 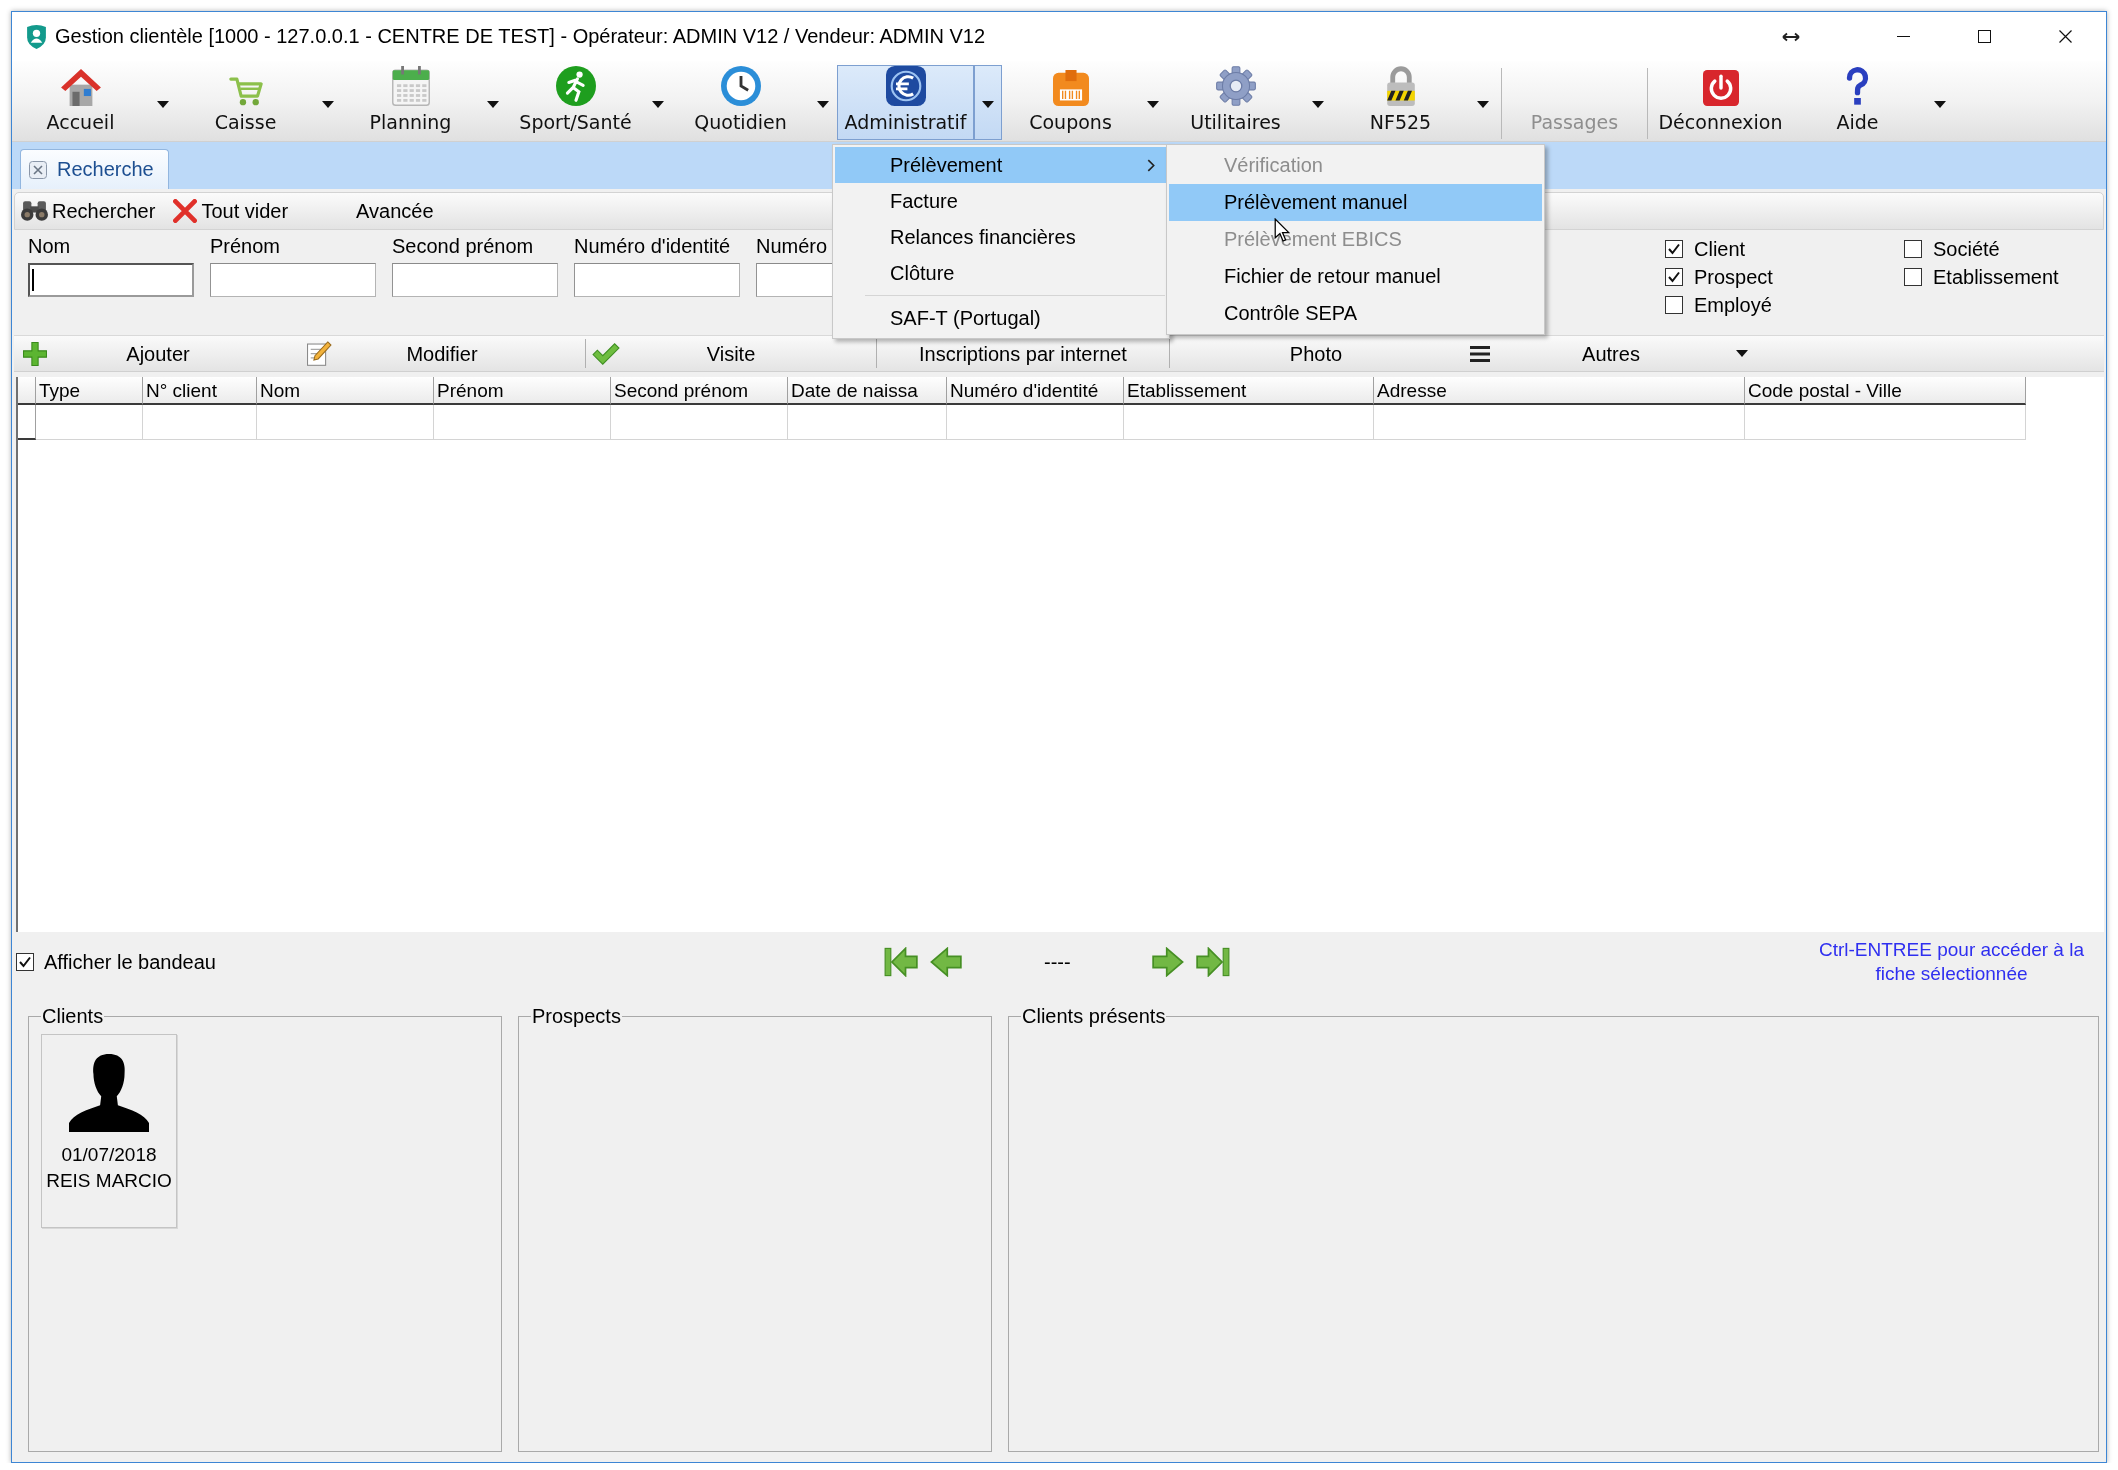 I want to click on field-label: Prénom, so click(x=245, y=246).